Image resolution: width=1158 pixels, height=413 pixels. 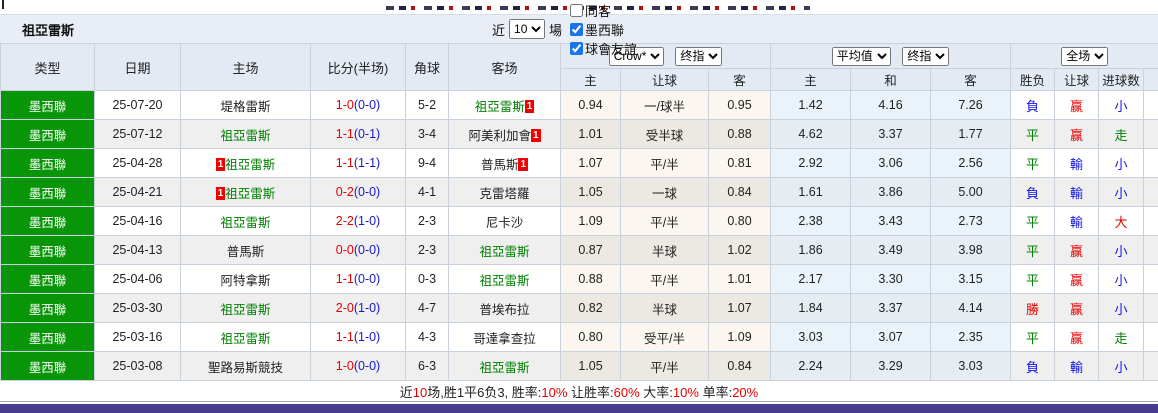 I want to click on away-team: 普埃布拉, so click(x=504, y=308).